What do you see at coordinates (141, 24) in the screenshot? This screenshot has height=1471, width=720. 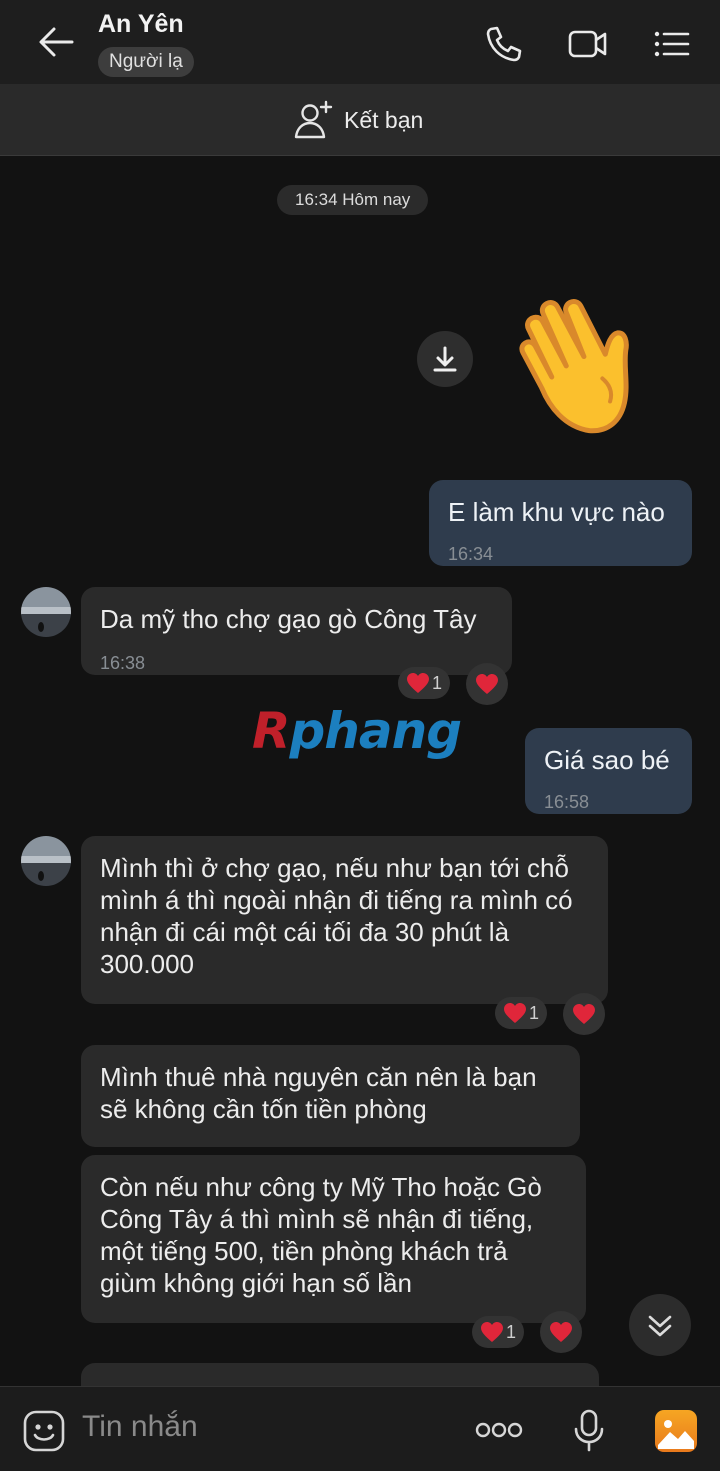 I see `contact-name: An Yên` at bounding box center [141, 24].